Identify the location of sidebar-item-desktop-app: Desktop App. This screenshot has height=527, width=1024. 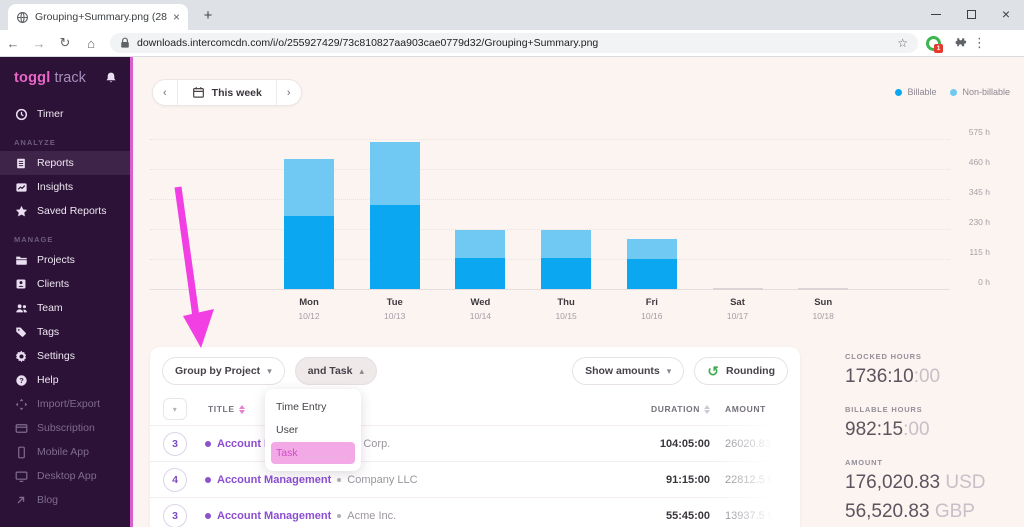
(65, 476).